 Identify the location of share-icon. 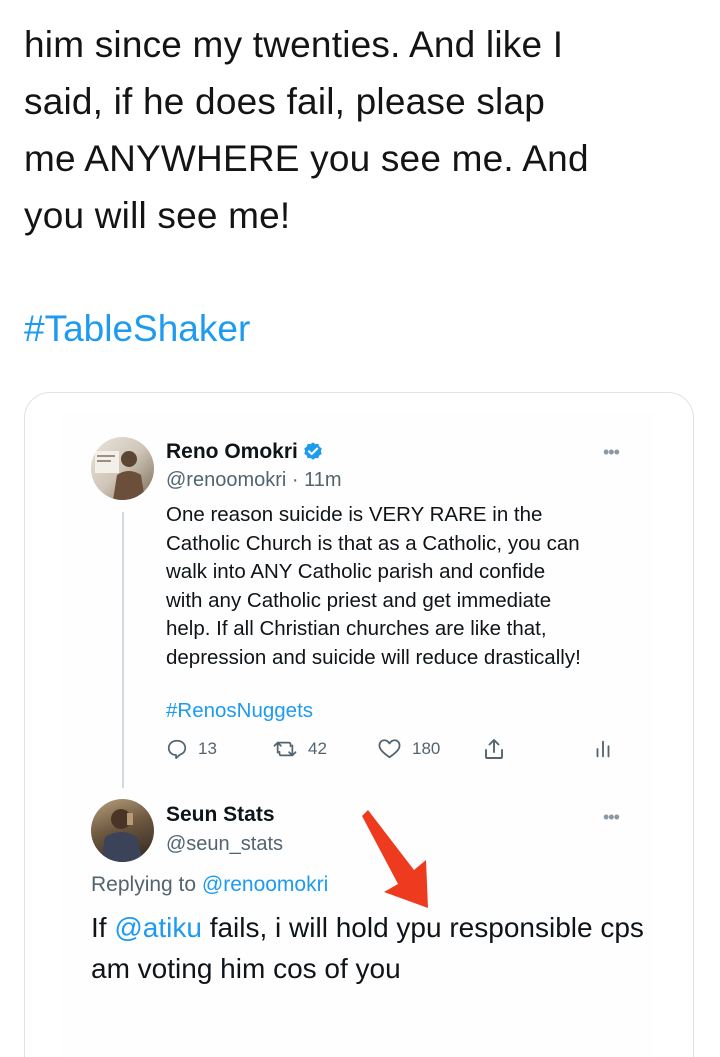
(494, 749).